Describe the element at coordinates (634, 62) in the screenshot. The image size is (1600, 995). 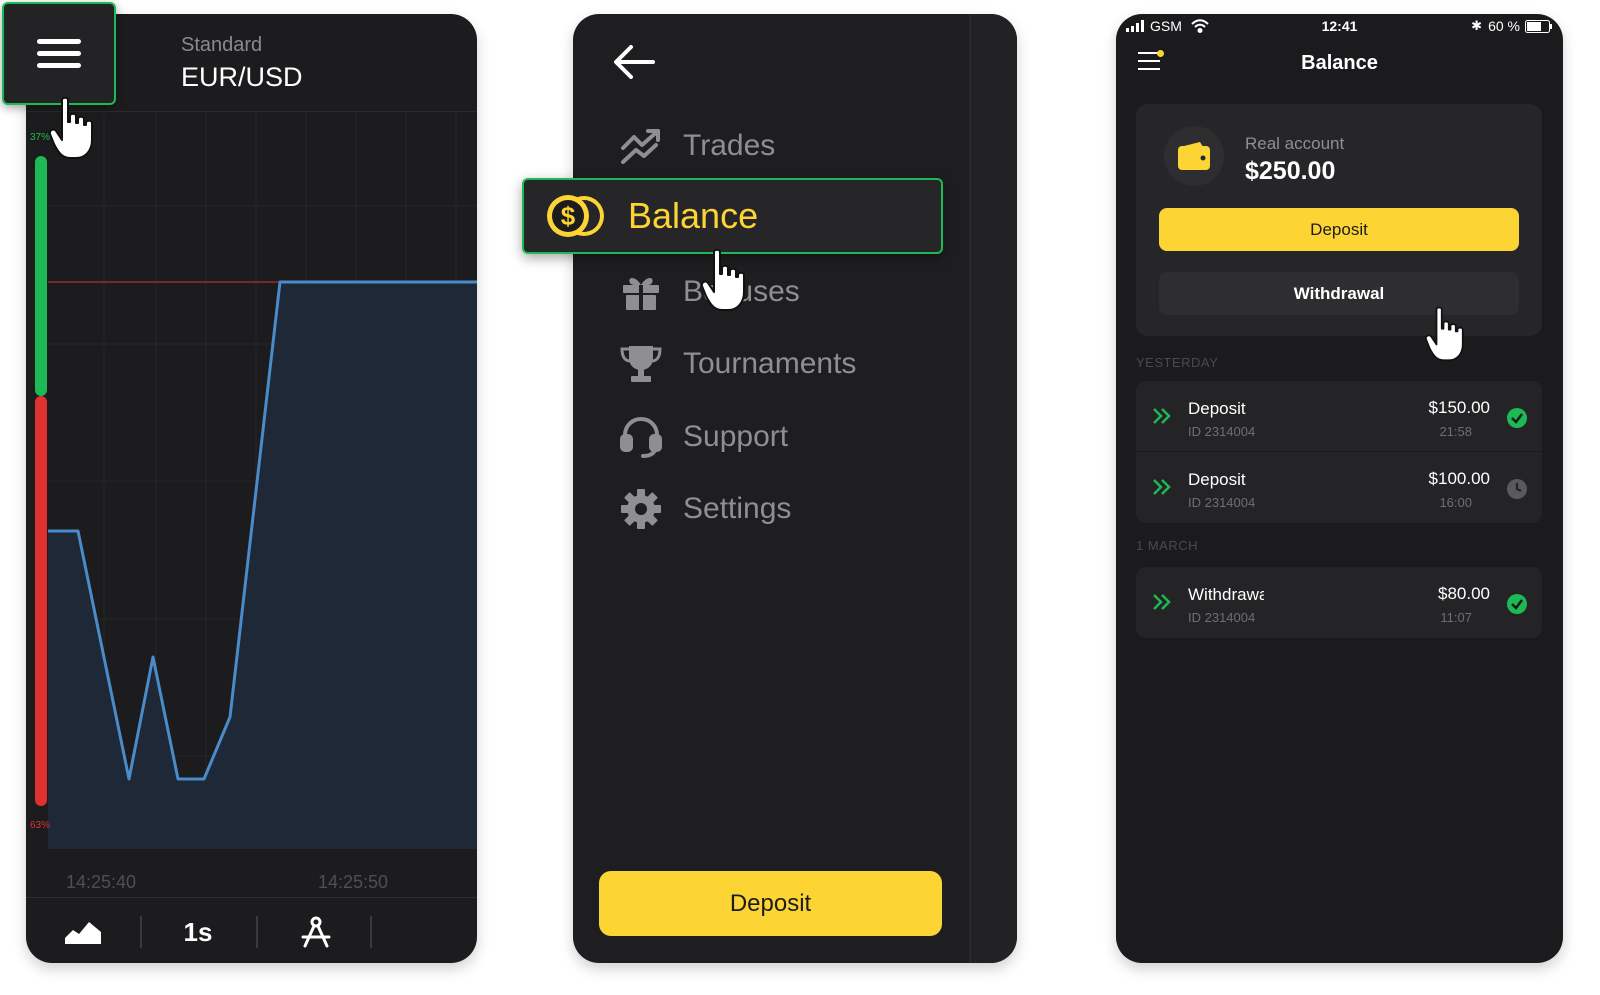
I see `back-arrow-icon` at that location.